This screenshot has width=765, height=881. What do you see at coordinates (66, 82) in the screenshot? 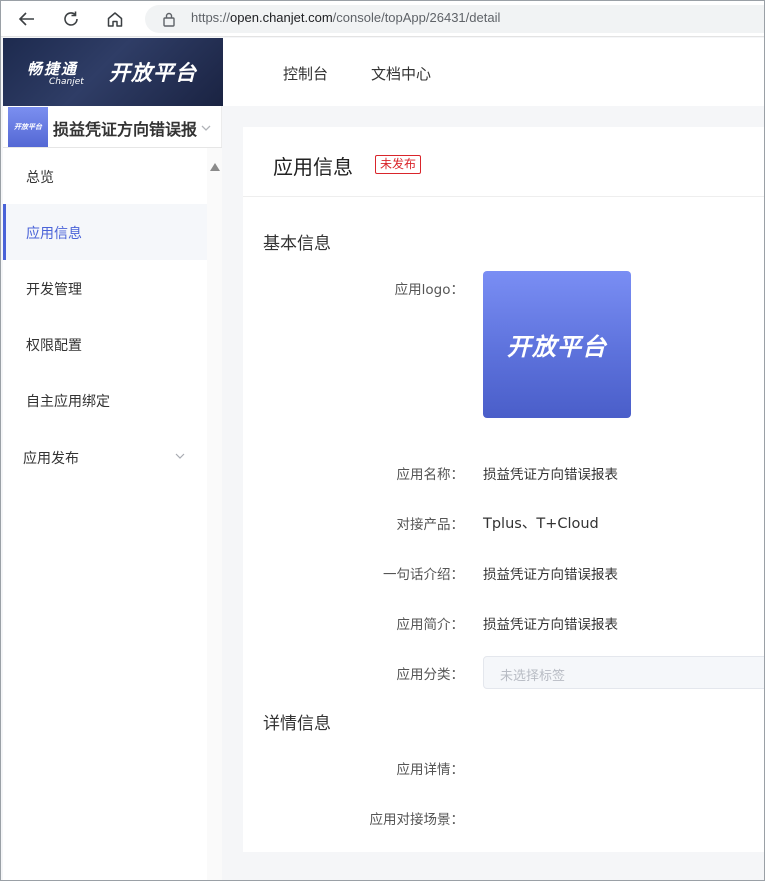
I see `brand-name-en: Chanjet` at bounding box center [66, 82].